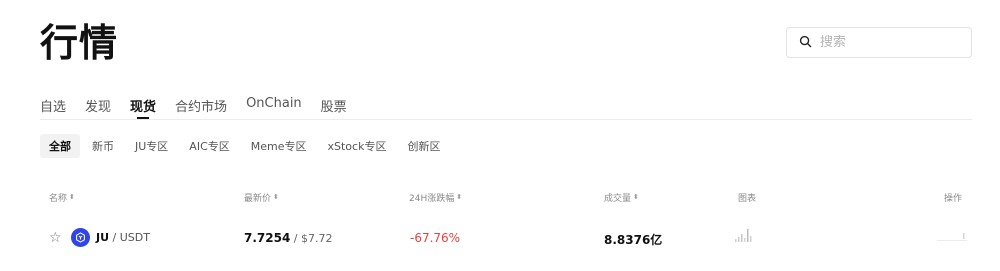 The image size is (1000, 271). I want to click on subtab-new: 新币, so click(103, 146).